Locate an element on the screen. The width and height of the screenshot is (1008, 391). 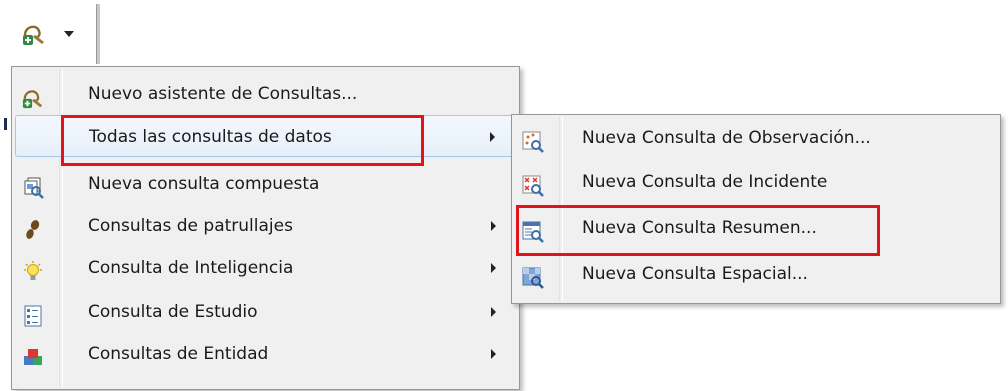
submenu-item-incidente: Nueva Consulta de Incidente is located at coordinates (756, 182).